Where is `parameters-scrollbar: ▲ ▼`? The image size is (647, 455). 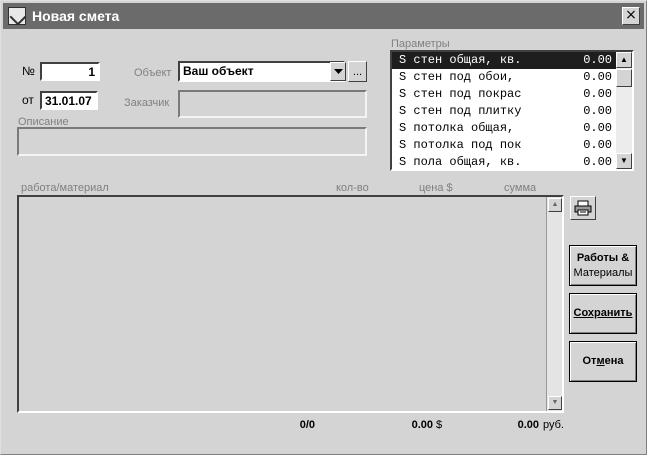 parameters-scrollbar: ▲ ▼ is located at coordinates (624, 110).